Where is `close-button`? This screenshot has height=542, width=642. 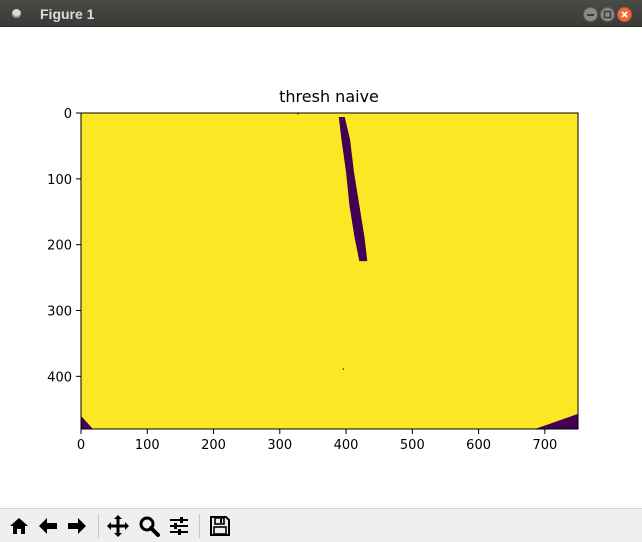 close-button is located at coordinates (624, 14).